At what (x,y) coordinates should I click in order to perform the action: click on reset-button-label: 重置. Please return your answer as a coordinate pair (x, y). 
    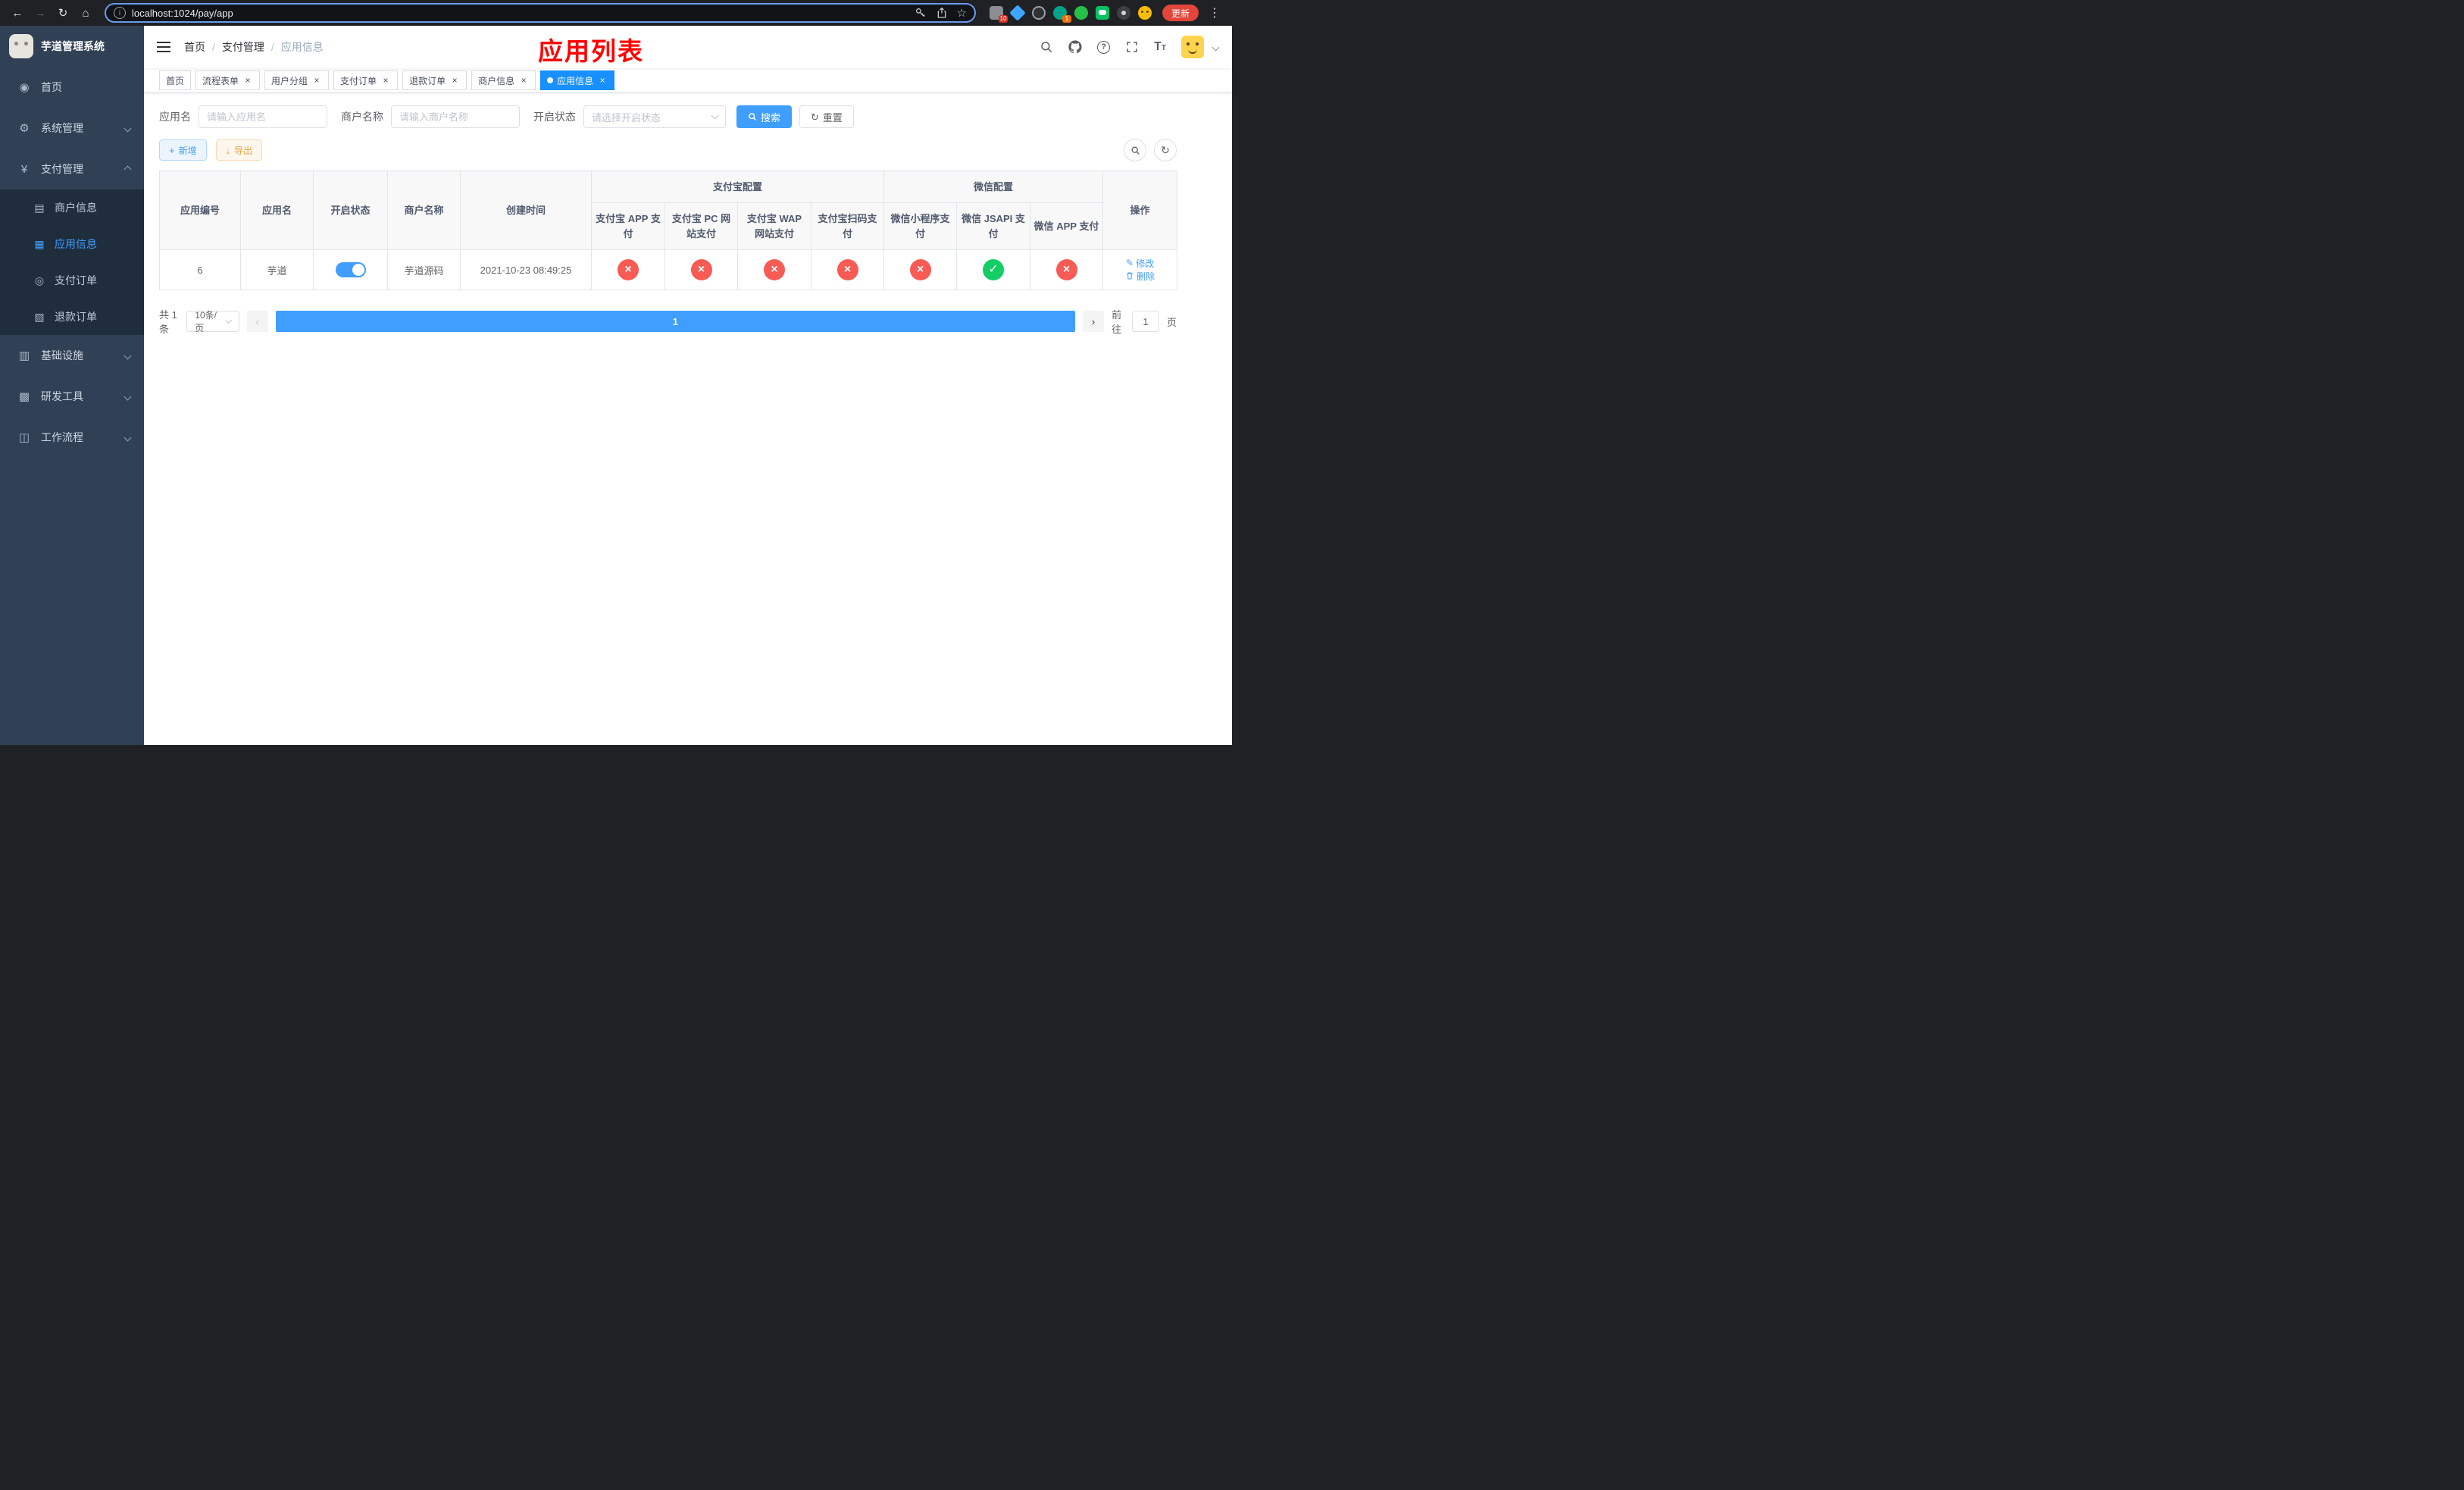
    Looking at the image, I should click on (832, 117).